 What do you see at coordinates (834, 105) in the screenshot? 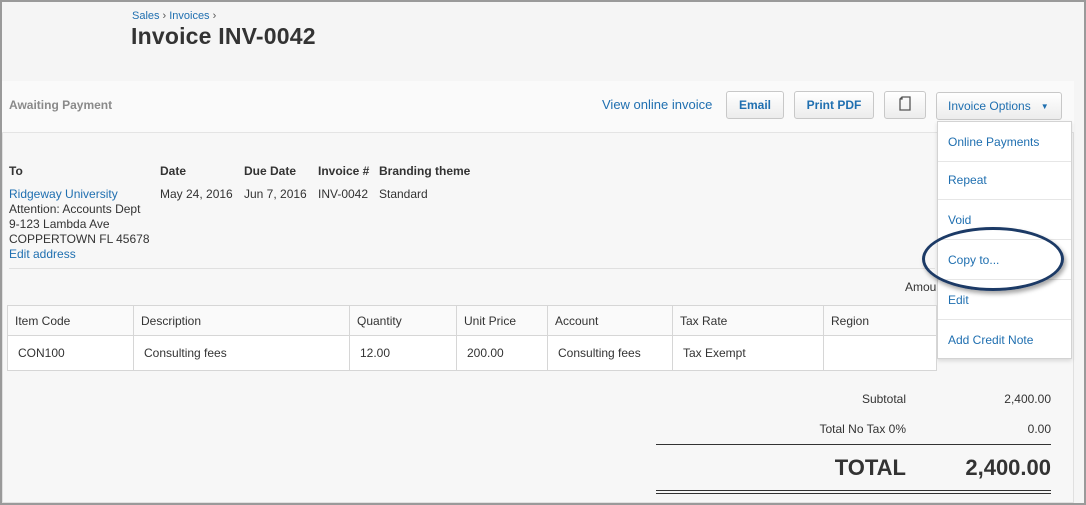
I see `print-pdf-button: Print PDF` at bounding box center [834, 105].